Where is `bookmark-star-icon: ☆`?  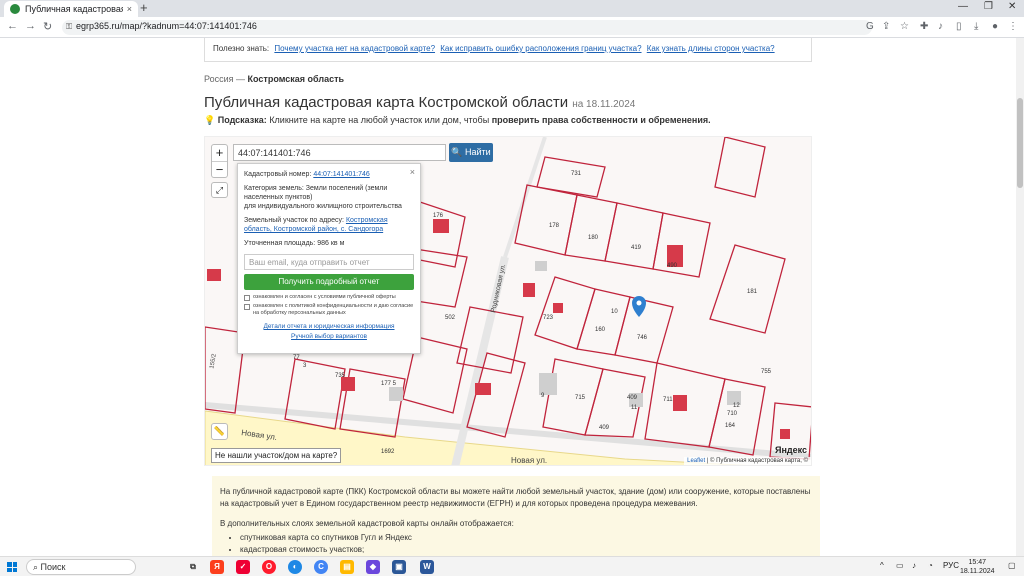 bookmark-star-icon: ☆ is located at coordinates (904, 26).